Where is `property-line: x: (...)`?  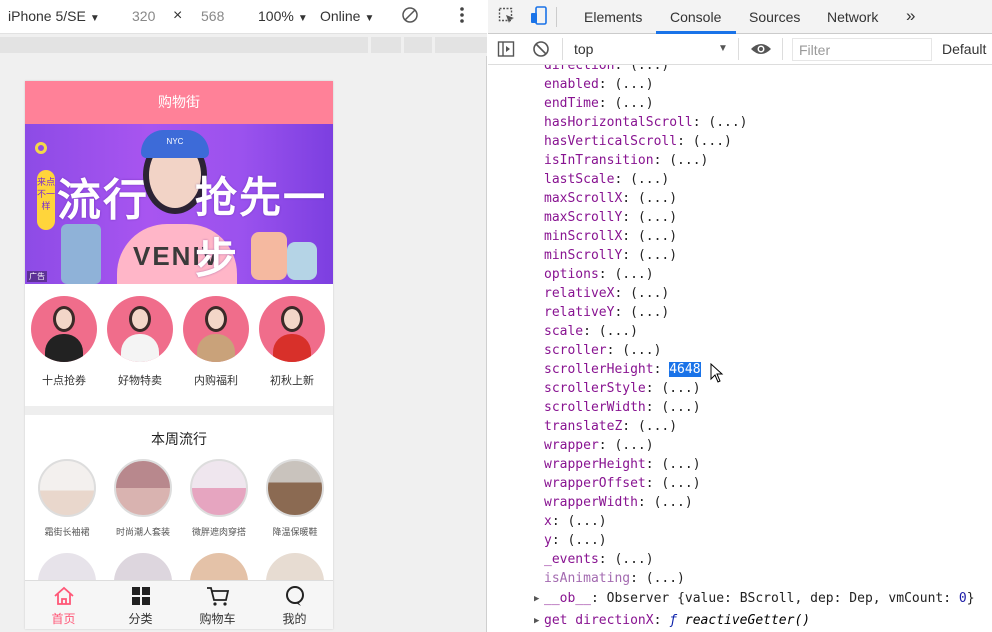
property-line: x: (...) is located at coordinates (575, 521).